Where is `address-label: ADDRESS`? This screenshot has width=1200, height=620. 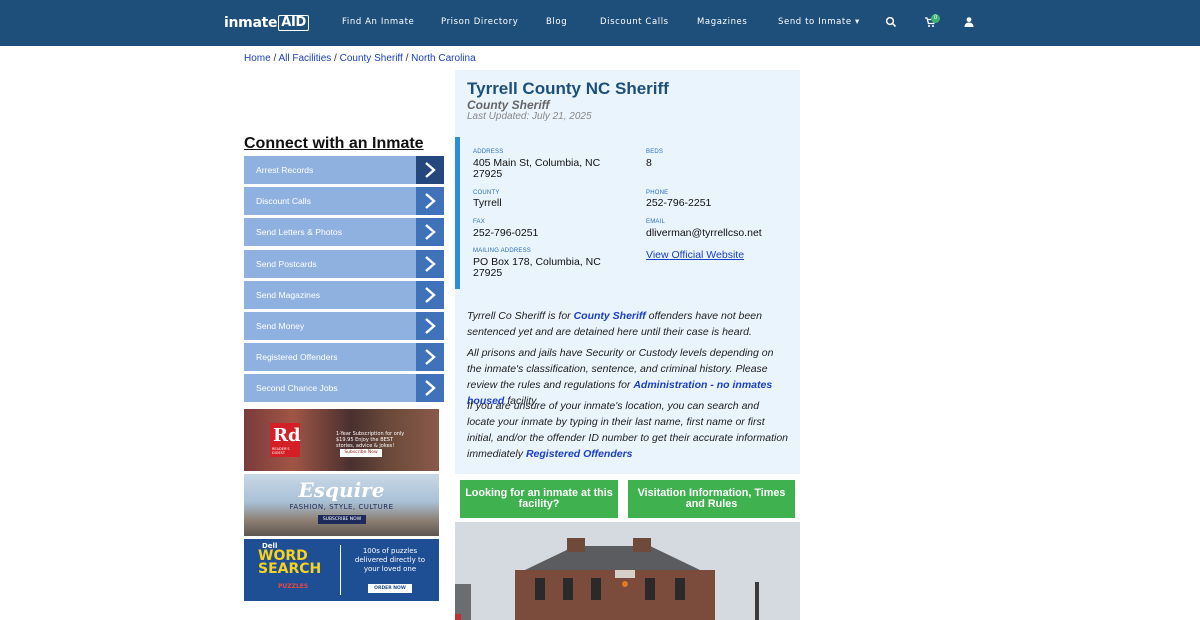
address-label: ADDRESS is located at coordinates (488, 152).